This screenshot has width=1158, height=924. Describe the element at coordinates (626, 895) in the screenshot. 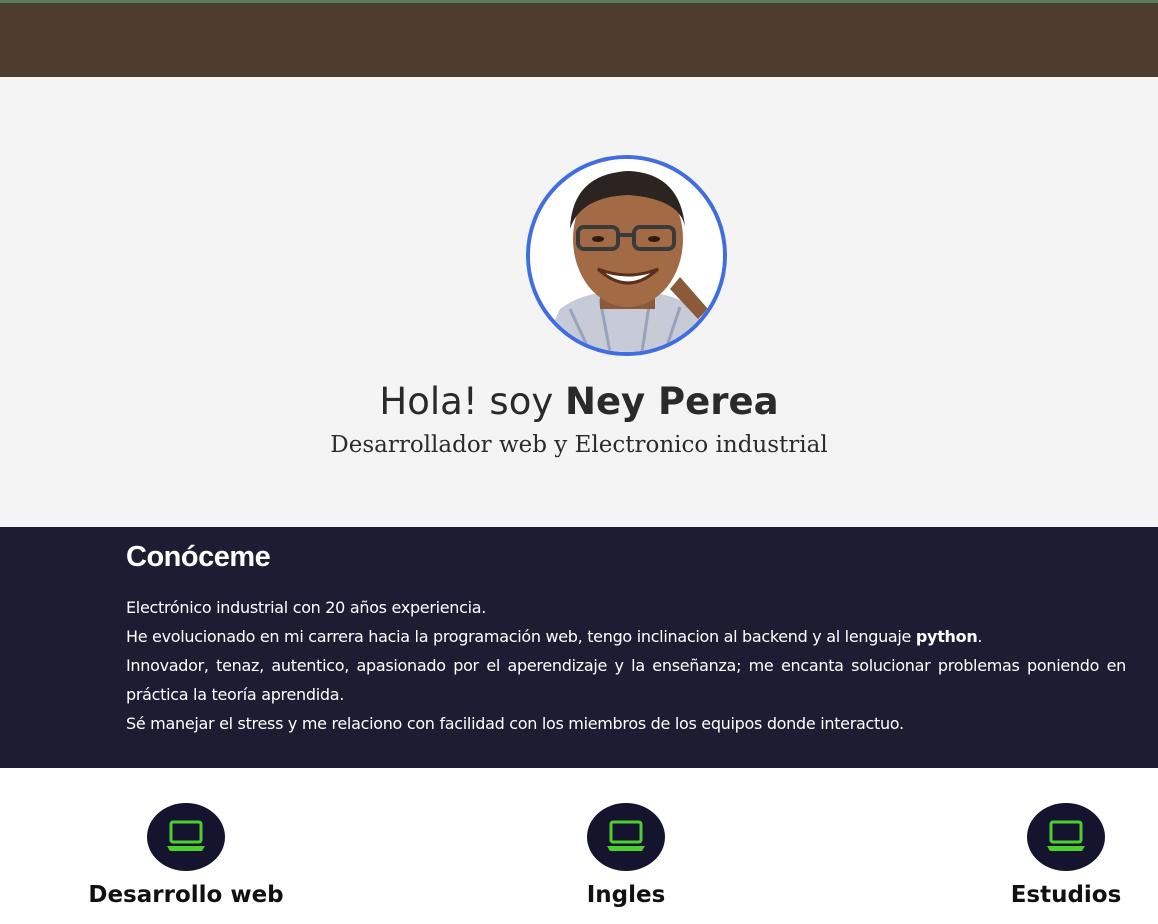

I see `skill-label: Ingles` at that location.